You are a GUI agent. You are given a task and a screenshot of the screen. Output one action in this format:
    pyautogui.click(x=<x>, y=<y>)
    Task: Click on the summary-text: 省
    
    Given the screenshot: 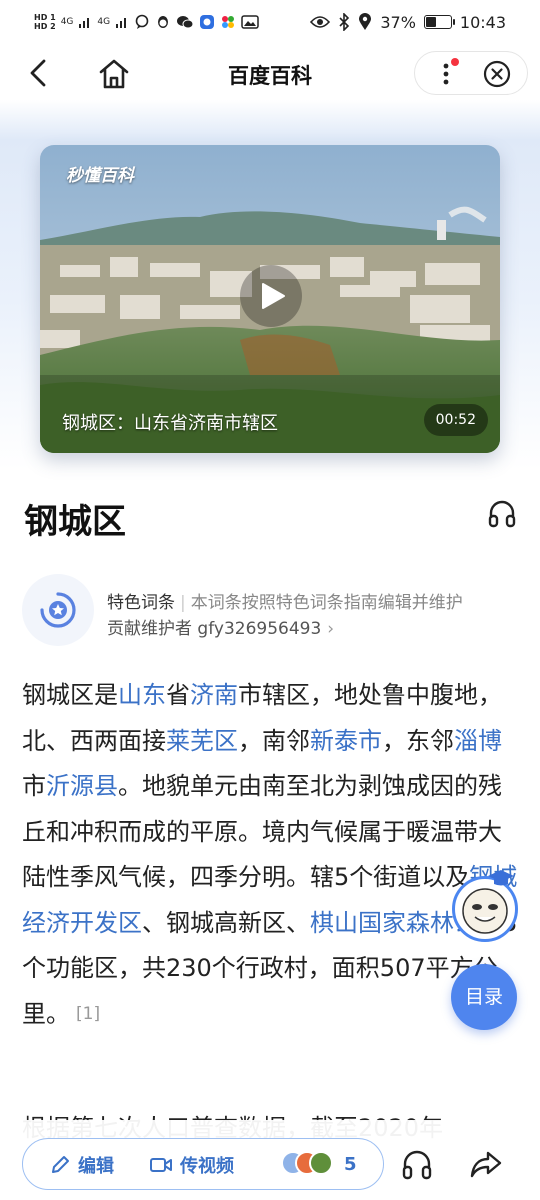 What is the action you would take?
    pyautogui.click(x=178, y=695)
    